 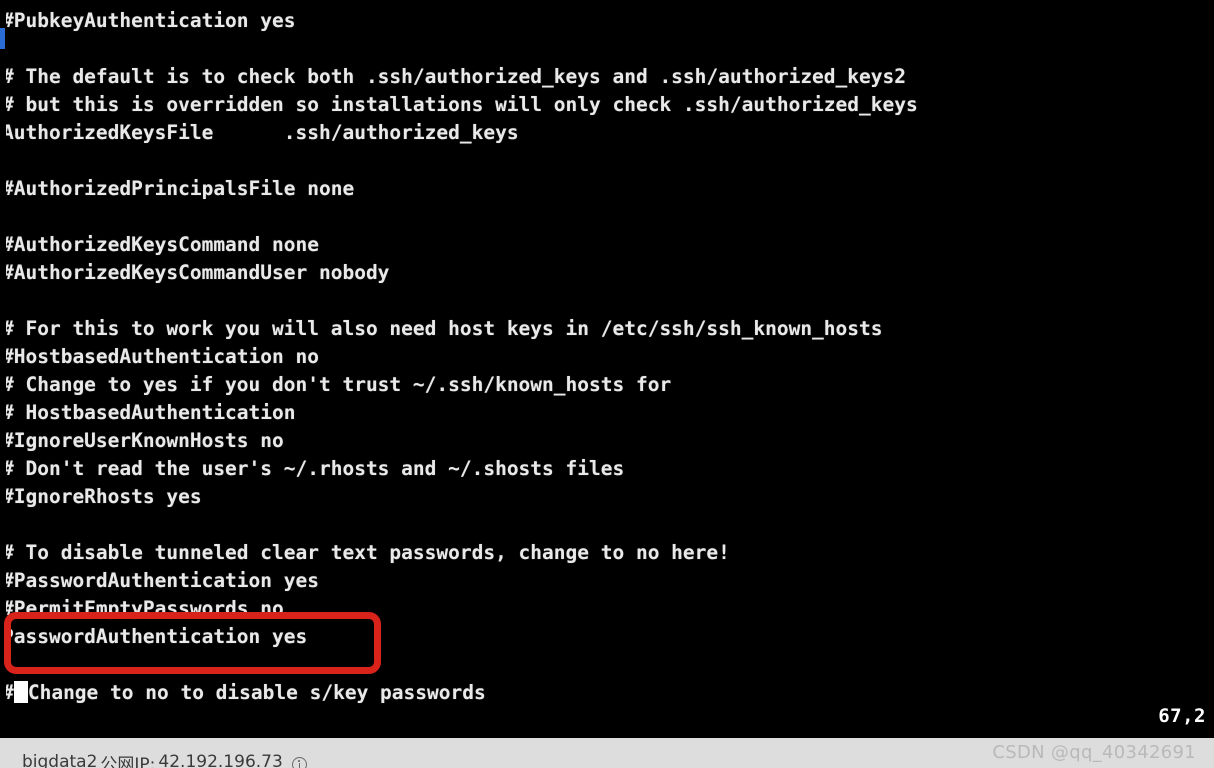 I want to click on host-info: bigdata2 公网IP: 42.192.196.73, so click(x=164, y=759).